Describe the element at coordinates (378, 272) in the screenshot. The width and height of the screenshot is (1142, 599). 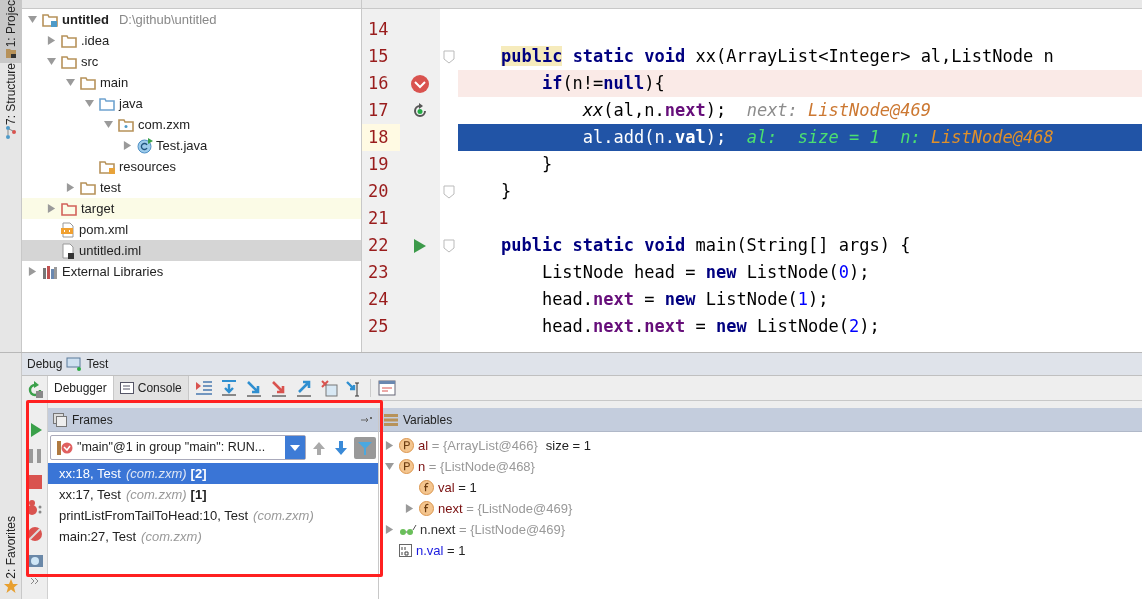
I see `line-number: 23` at that location.